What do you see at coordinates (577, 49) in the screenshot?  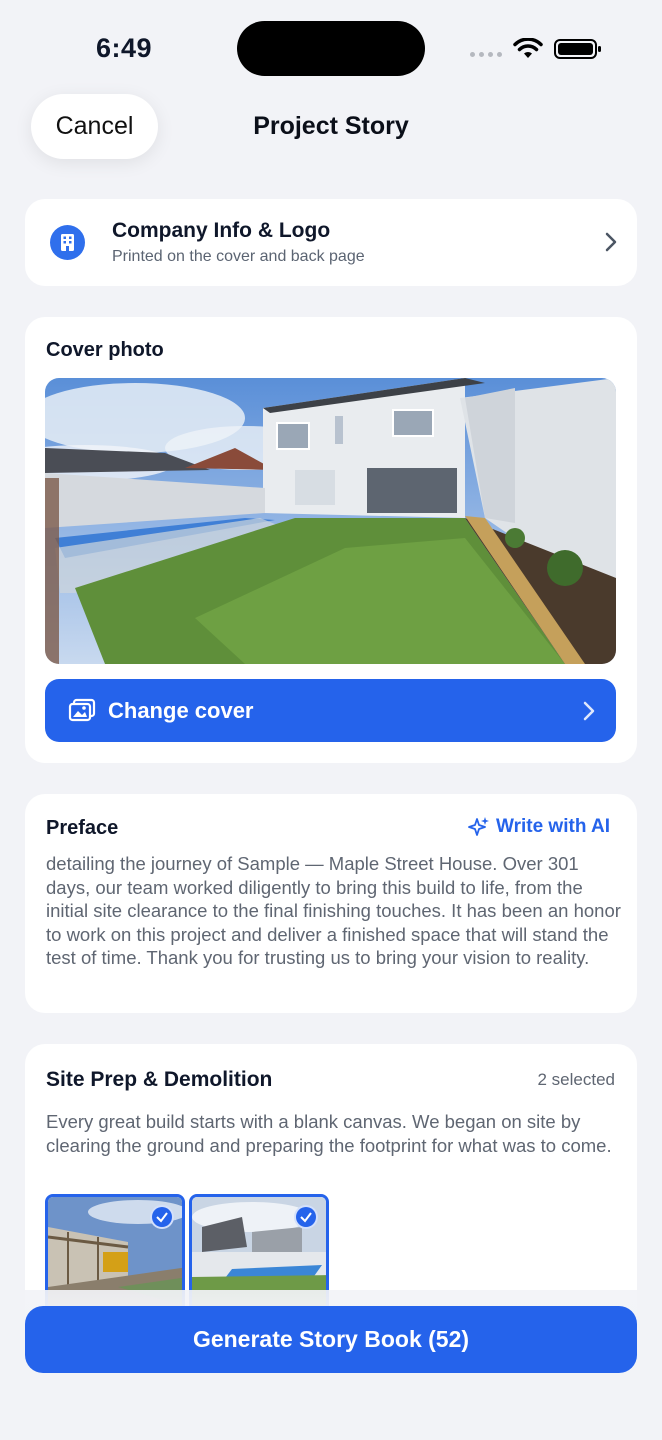 I see `battery-icon` at bounding box center [577, 49].